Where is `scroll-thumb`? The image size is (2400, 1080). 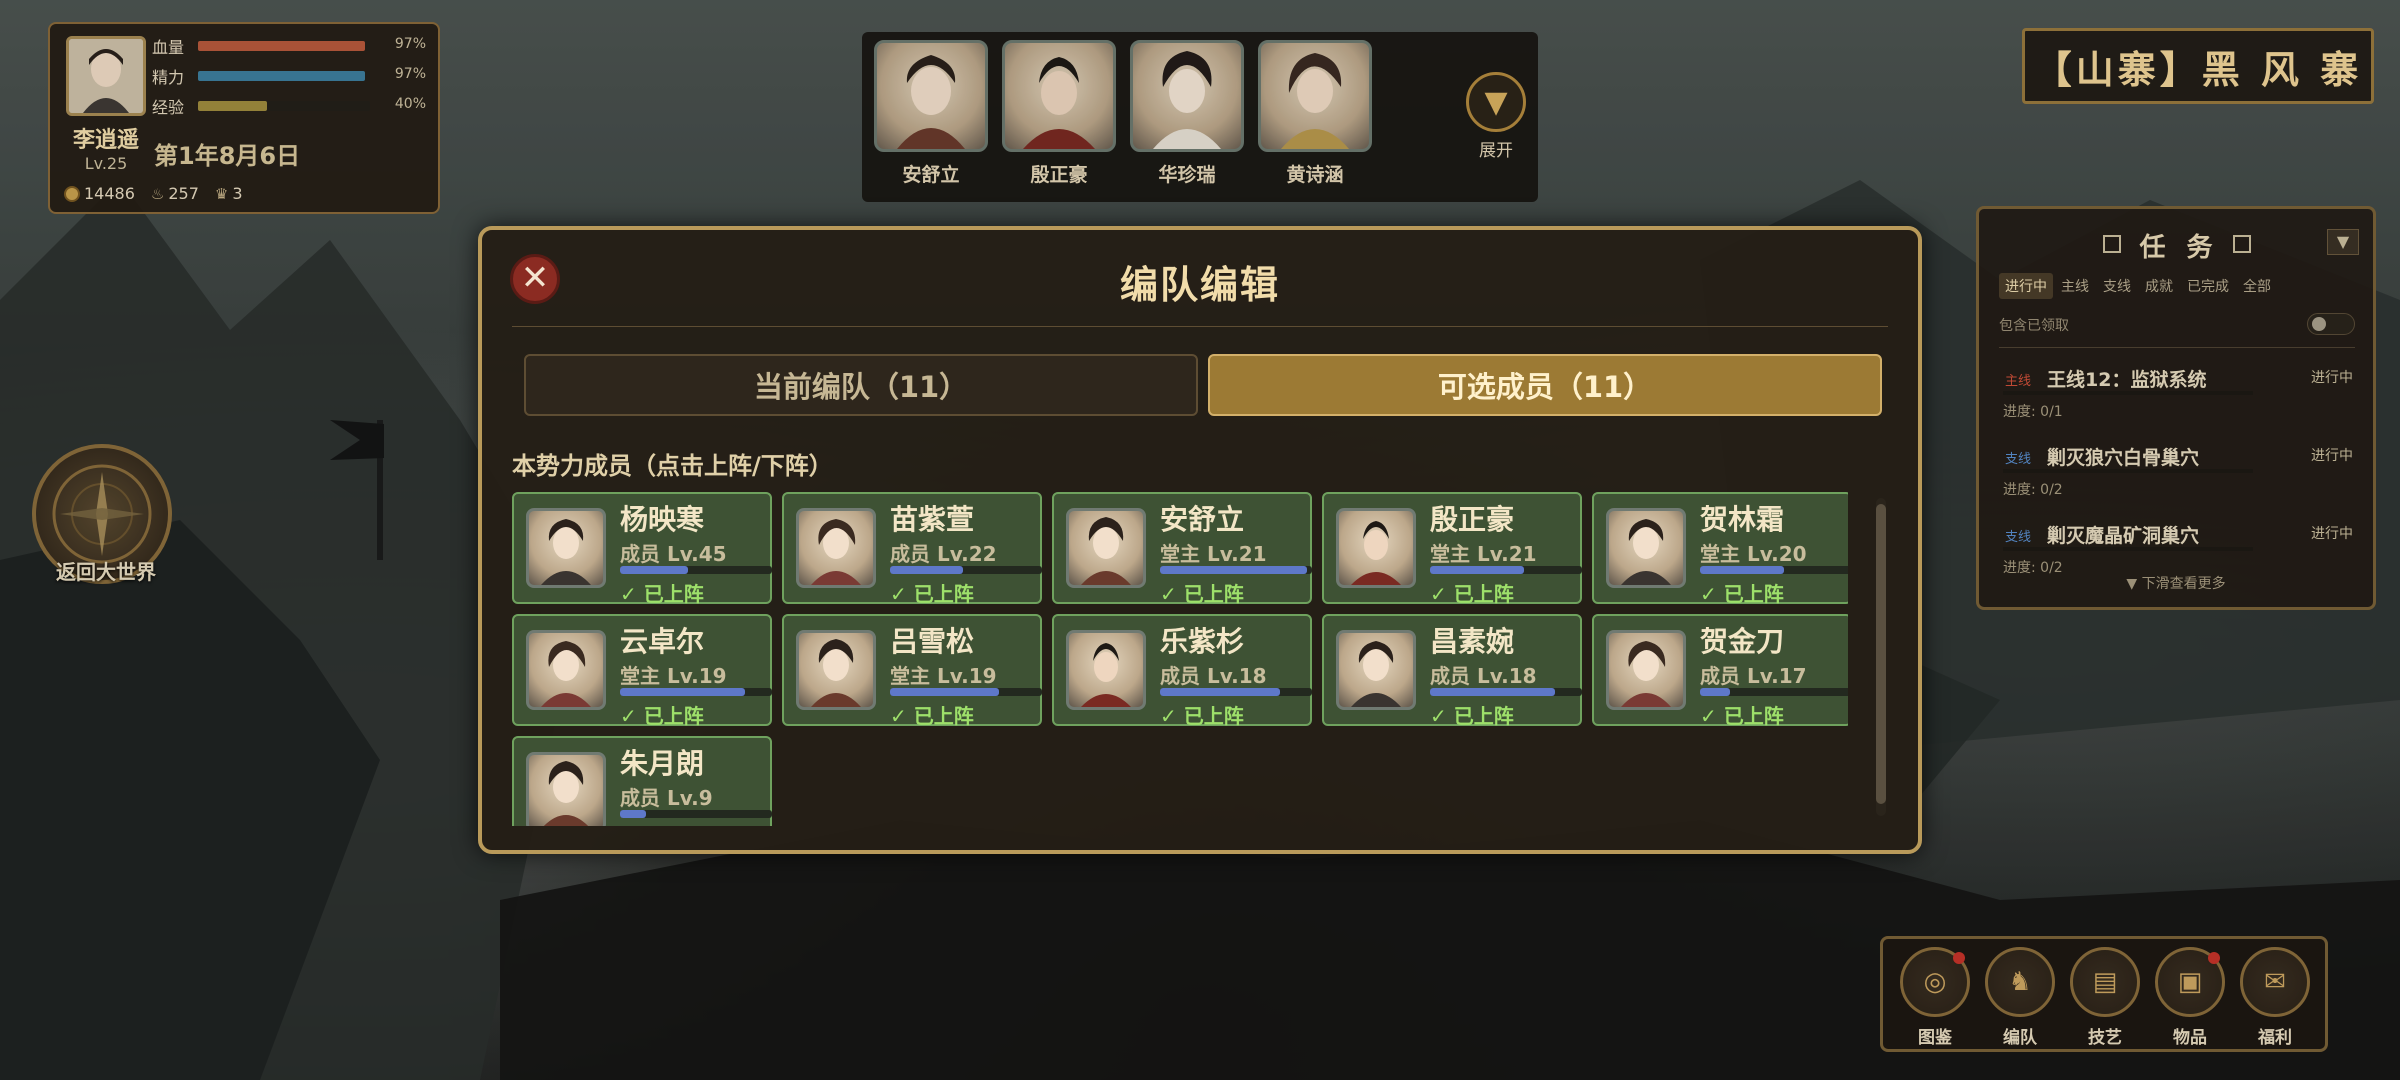 scroll-thumb is located at coordinates (1881, 654).